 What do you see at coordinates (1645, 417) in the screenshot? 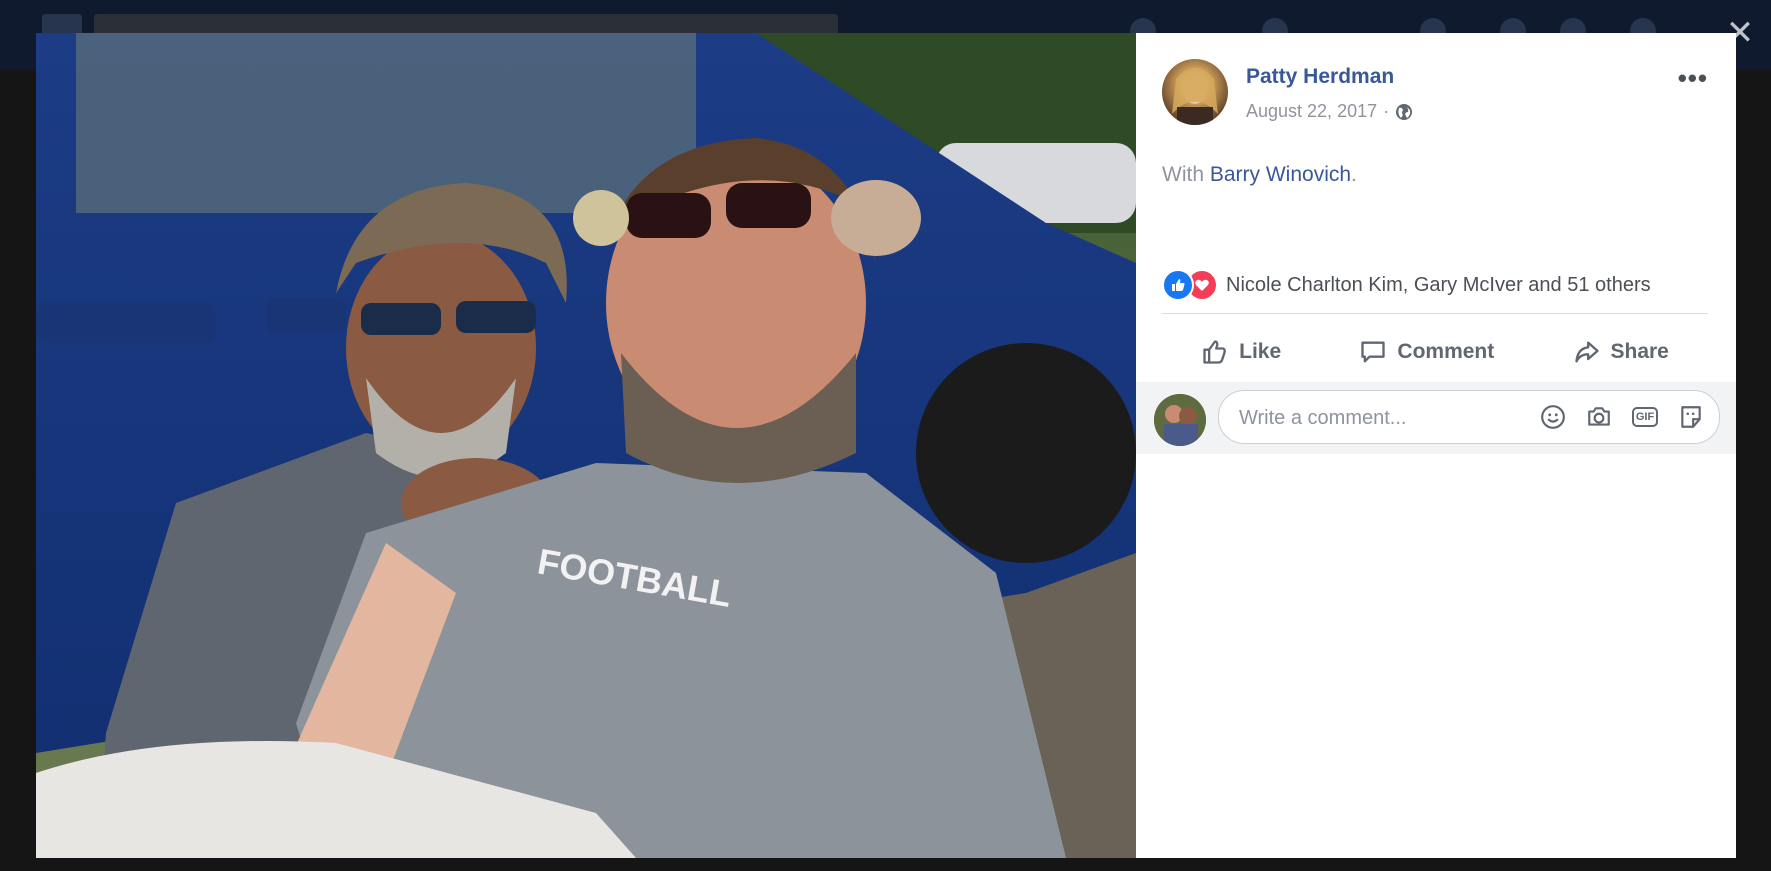
I see `gif-icon: GIF` at bounding box center [1645, 417].